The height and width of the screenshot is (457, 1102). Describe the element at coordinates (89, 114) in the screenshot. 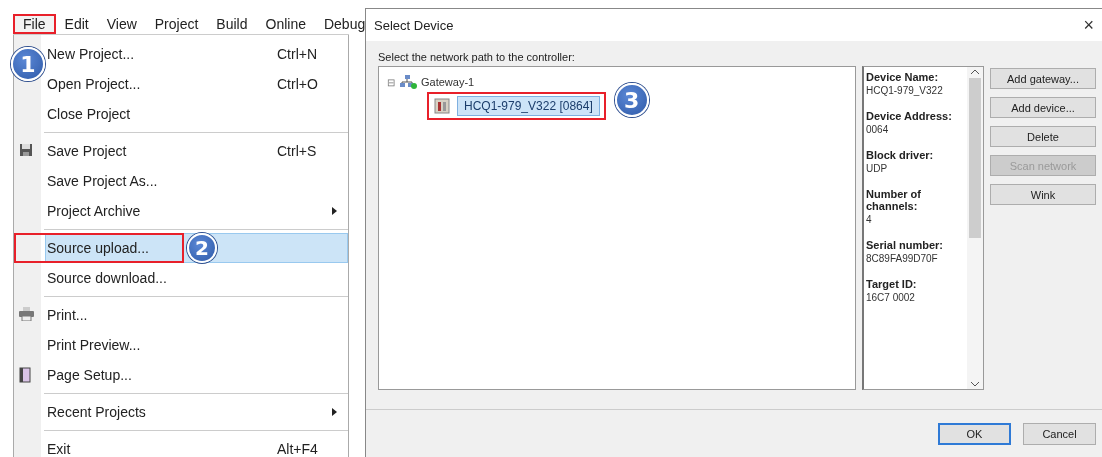

I see `menu-item-label: Close Project` at that location.